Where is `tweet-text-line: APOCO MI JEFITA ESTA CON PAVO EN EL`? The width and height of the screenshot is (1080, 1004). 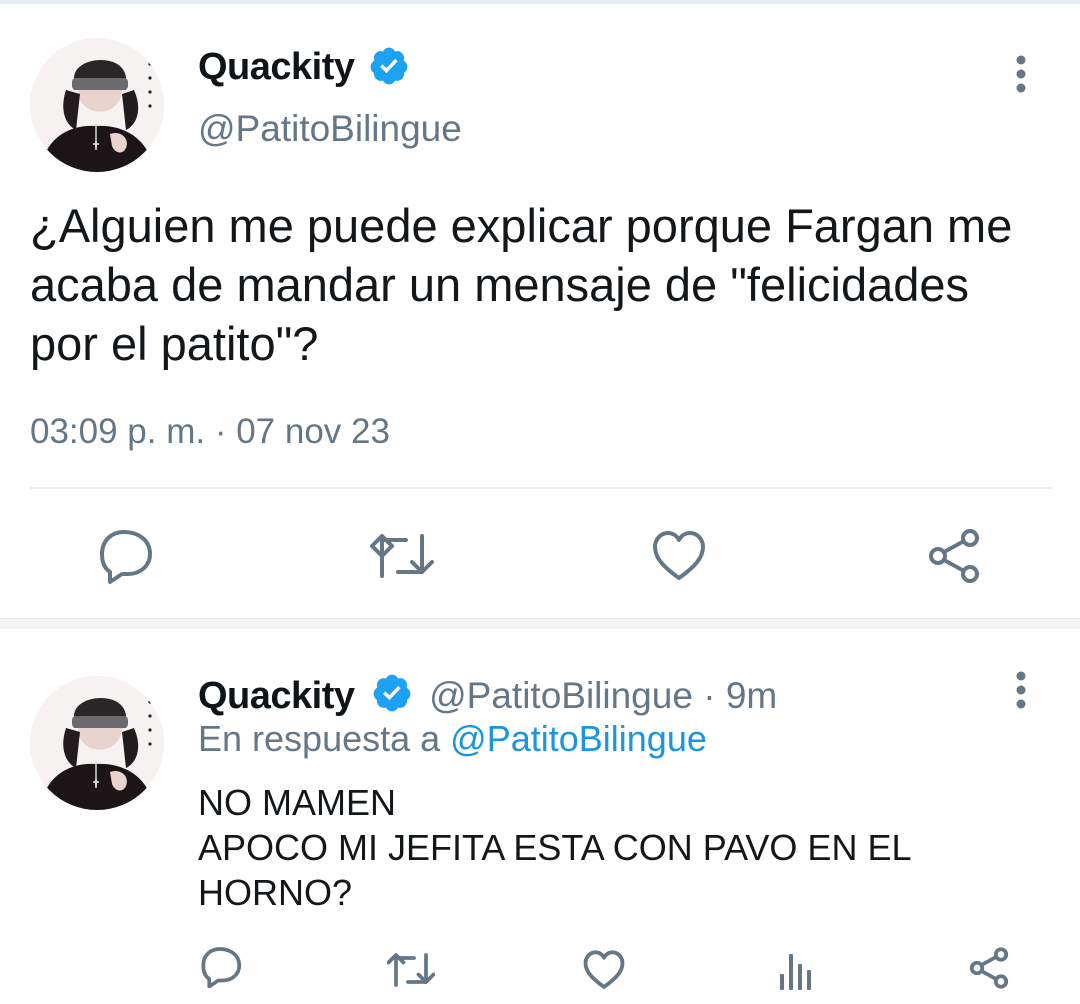
tweet-text-line: APOCO MI JEFITA ESTA CON PAVO EN EL is located at coordinates (555, 847).